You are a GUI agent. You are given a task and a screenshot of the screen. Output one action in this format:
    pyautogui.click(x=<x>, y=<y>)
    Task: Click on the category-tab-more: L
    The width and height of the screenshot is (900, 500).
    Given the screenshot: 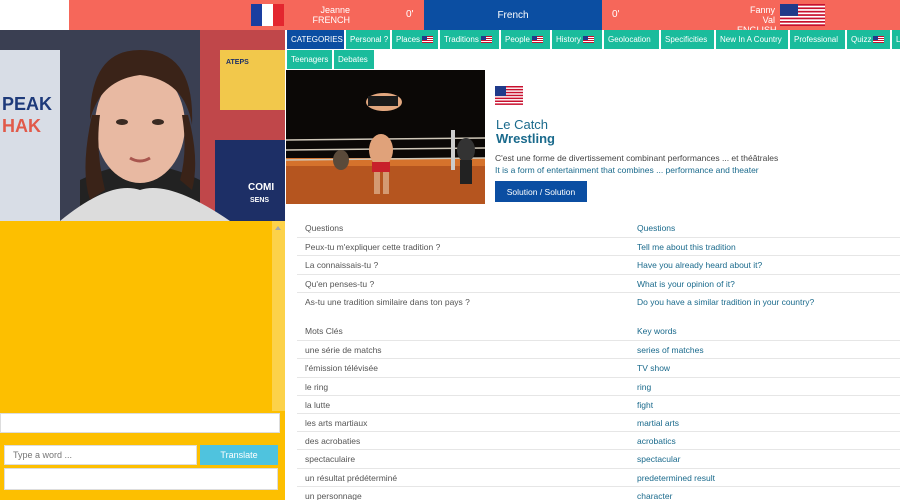 What is the action you would take?
    pyautogui.click(x=896, y=39)
    